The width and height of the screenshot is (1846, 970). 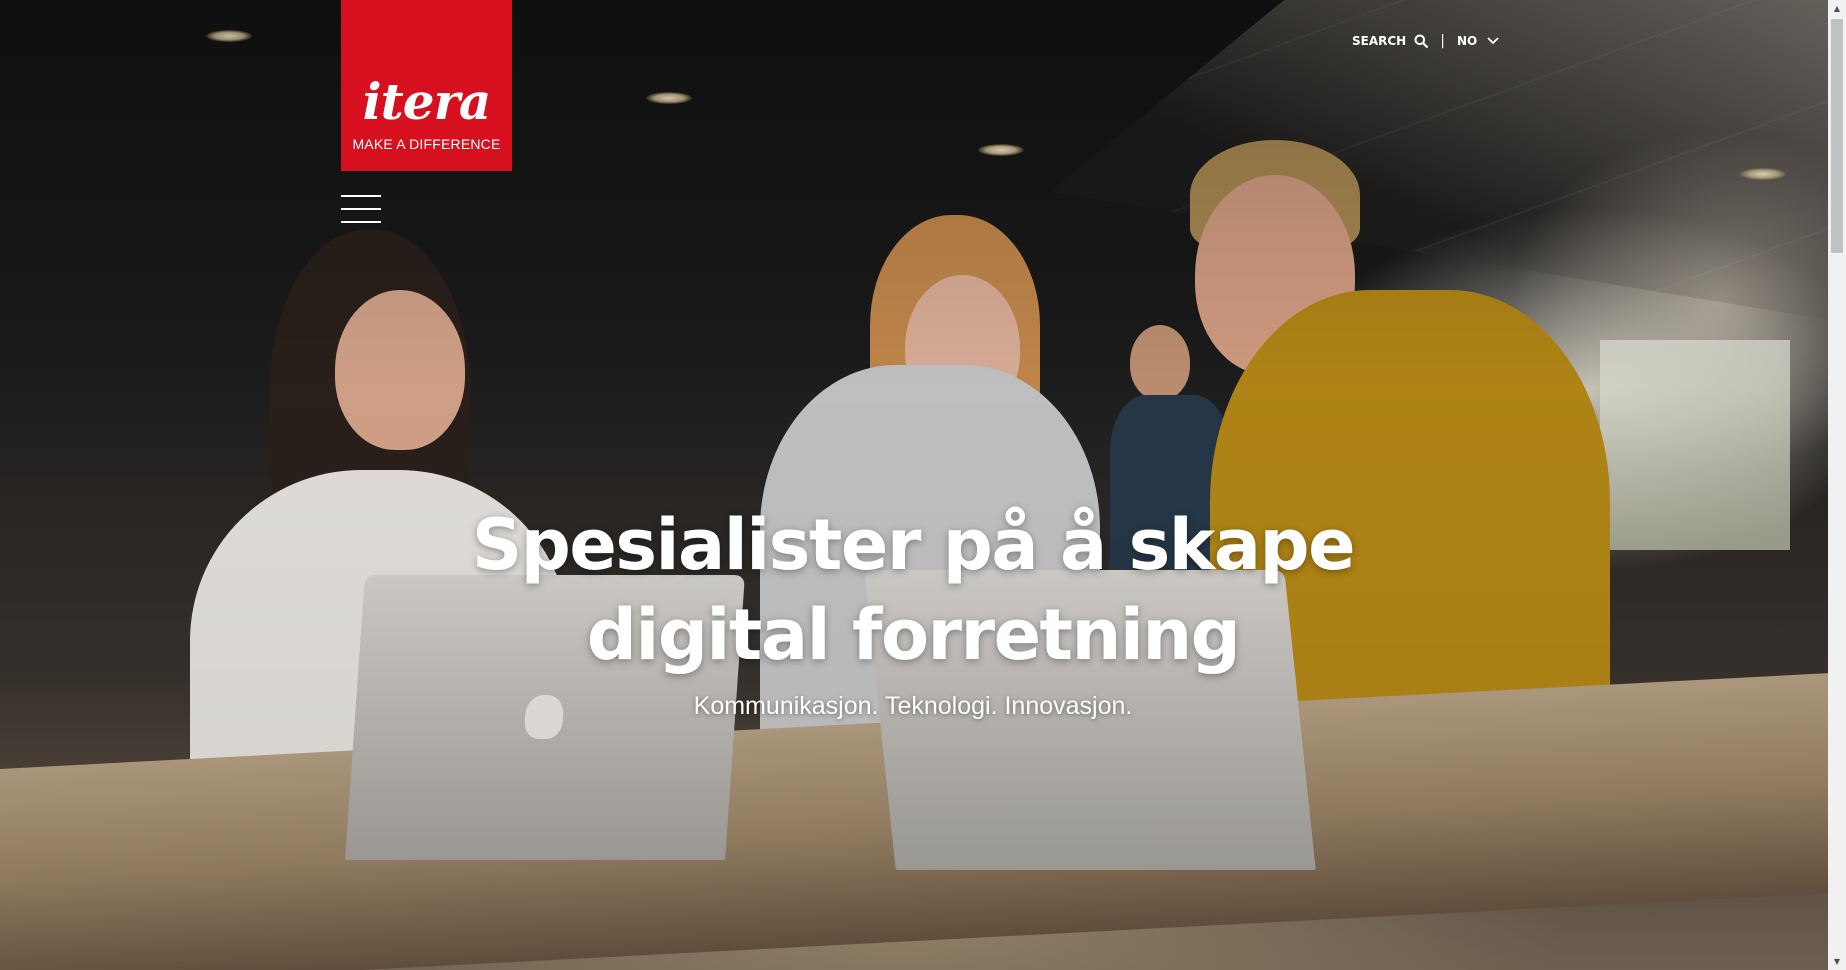 I want to click on scroll-thumb, so click(x=1837, y=136).